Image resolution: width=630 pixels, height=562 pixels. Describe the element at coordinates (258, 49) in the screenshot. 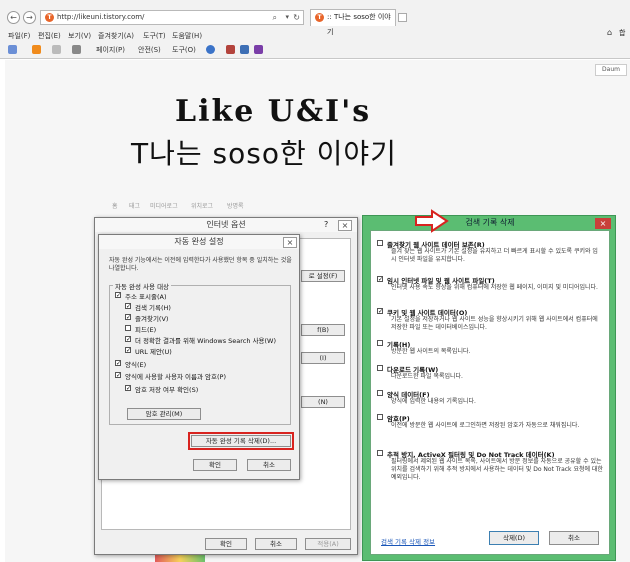

I see `onenote-icon` at that location.